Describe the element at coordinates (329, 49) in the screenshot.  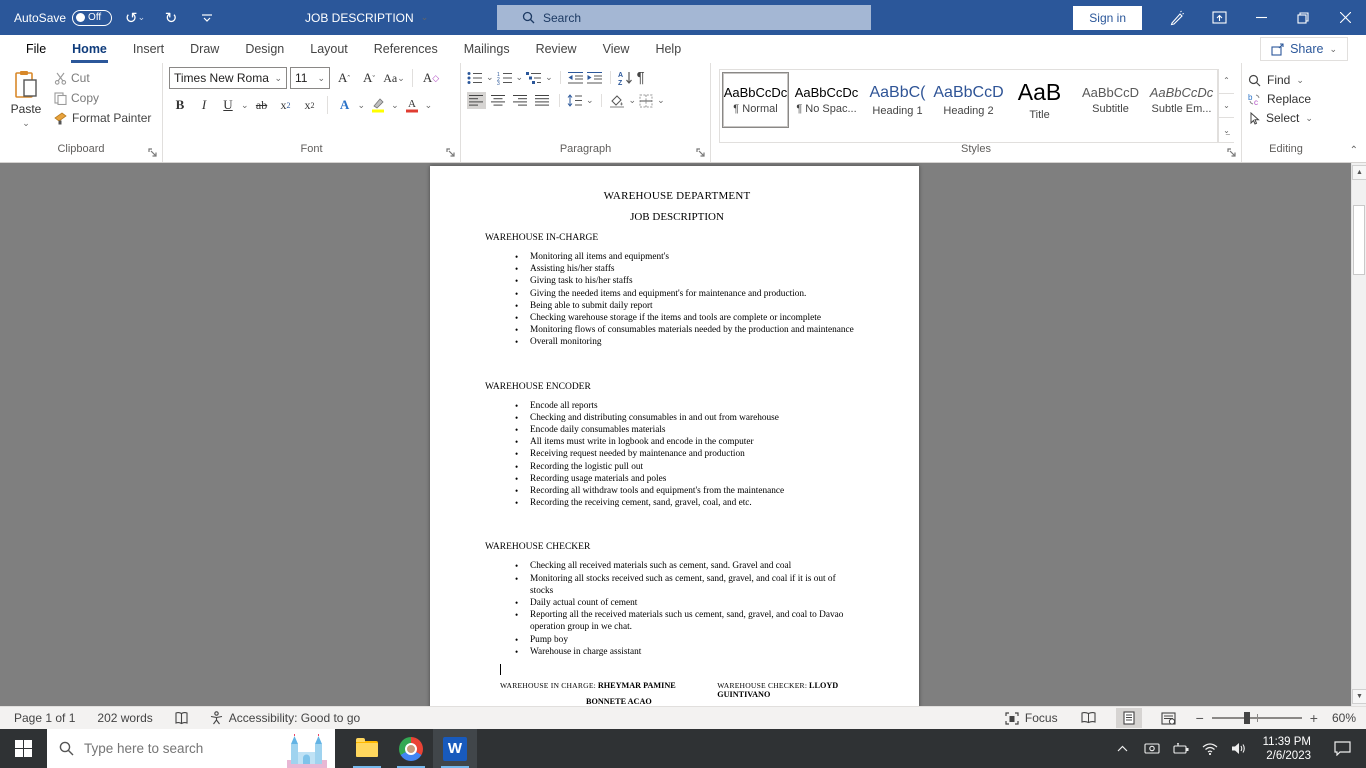
I see `tab-layout: Layout` at that location.